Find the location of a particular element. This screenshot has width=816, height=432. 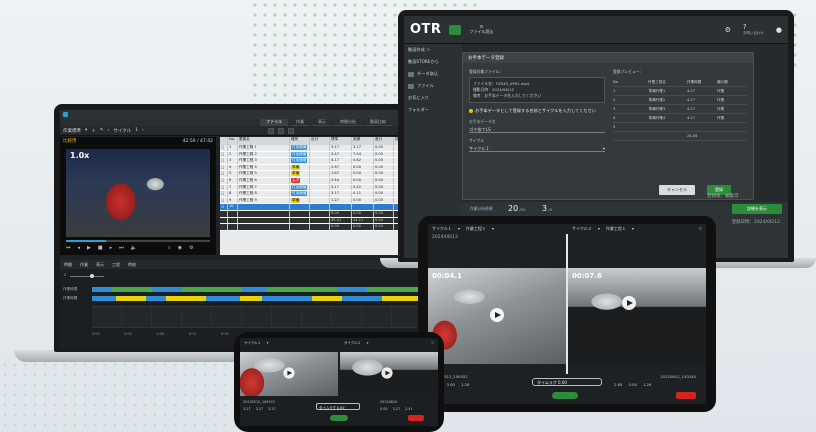

step-back-icon: ◂ is located at coordinates (79, 248).